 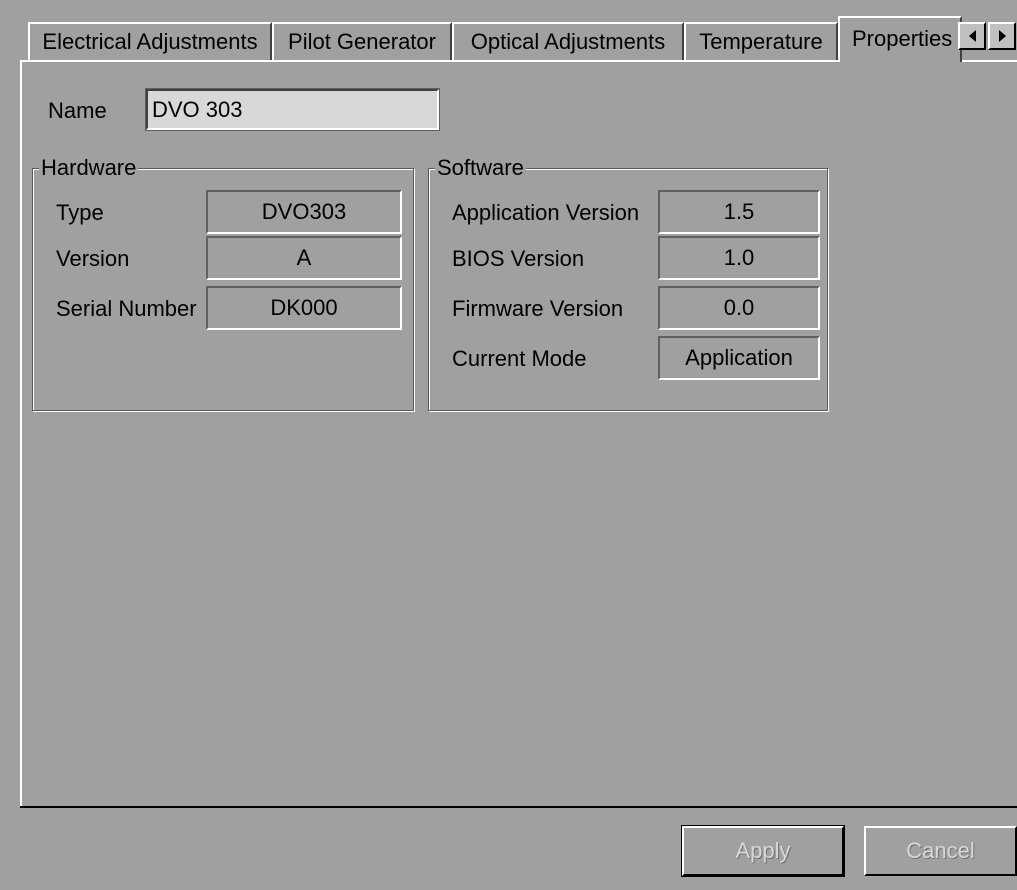 I want to click on tab-label: Optical Adjustments, so click(x=568, y=41).